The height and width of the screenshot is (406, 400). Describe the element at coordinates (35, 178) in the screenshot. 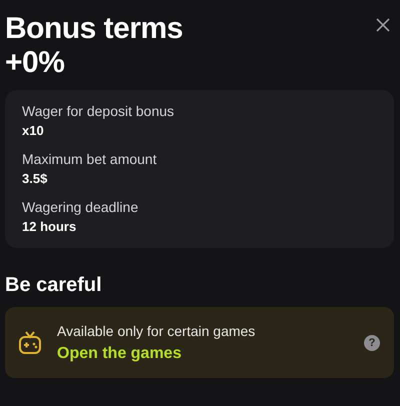

I see `term-value: 3.5$` at that location.